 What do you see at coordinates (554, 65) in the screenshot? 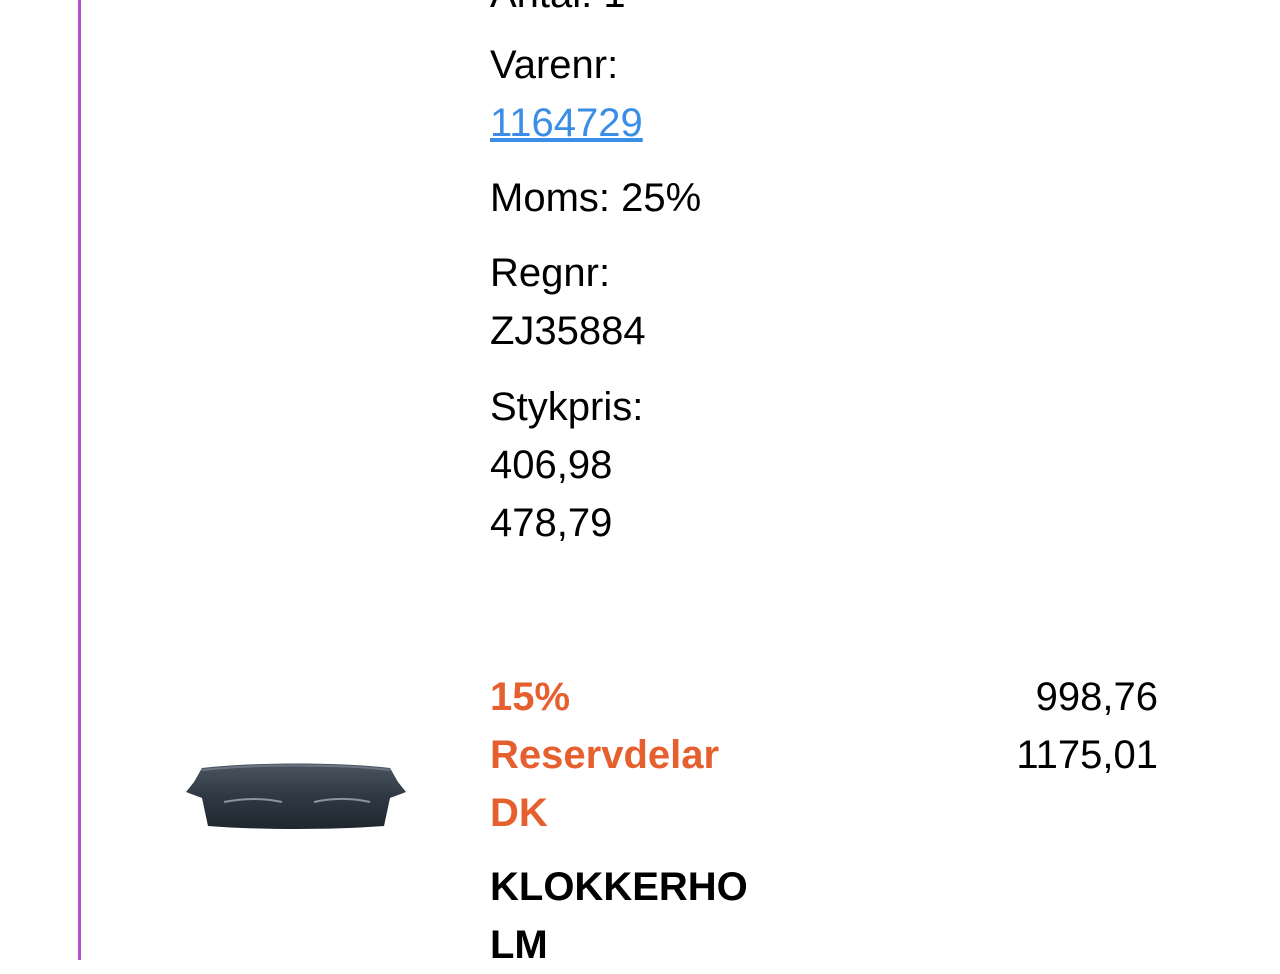
I see `varenr-label: Varenr:` at bounding box center [554, 65].